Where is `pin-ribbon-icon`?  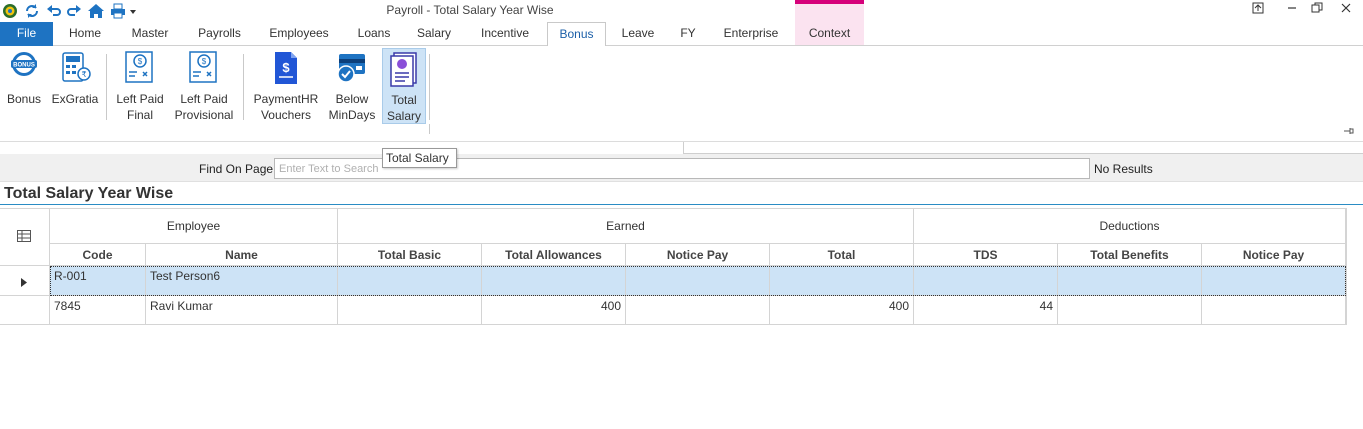 pin-ribbon-icon is located at coordinates (1349, 132).